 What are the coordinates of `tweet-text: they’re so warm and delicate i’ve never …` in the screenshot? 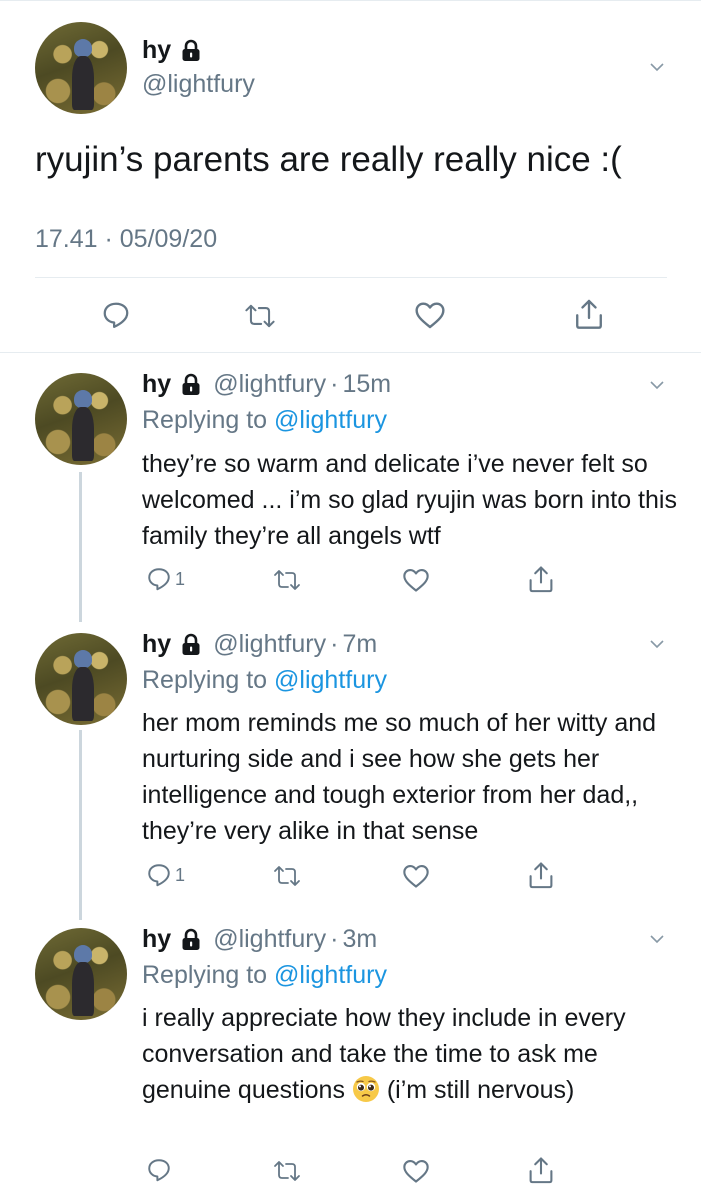 It's located at (409, 500).